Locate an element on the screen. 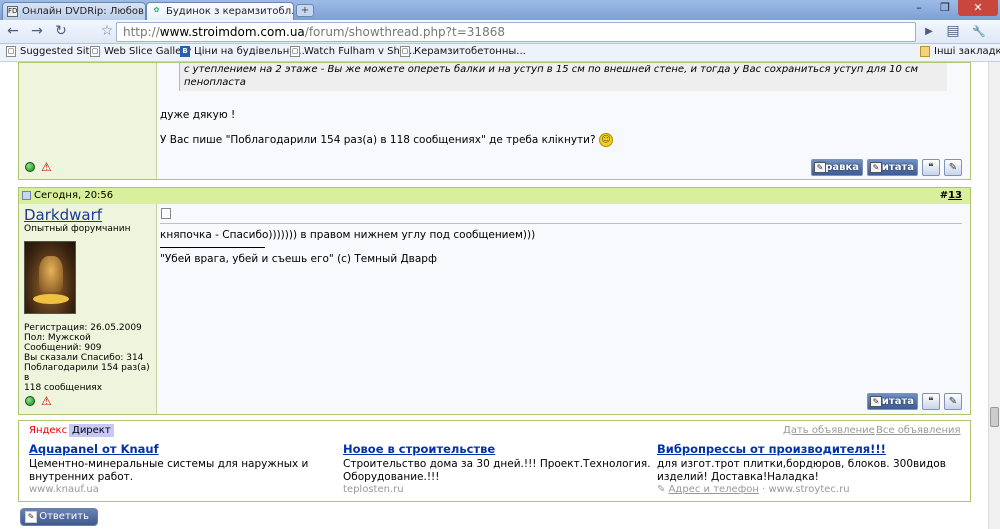 Image resolution: width=1000 pixels, height=529 pixels. tab-keramzit: ✿ Будинок з керамзитобл... × is located at coordinates (220, 11).